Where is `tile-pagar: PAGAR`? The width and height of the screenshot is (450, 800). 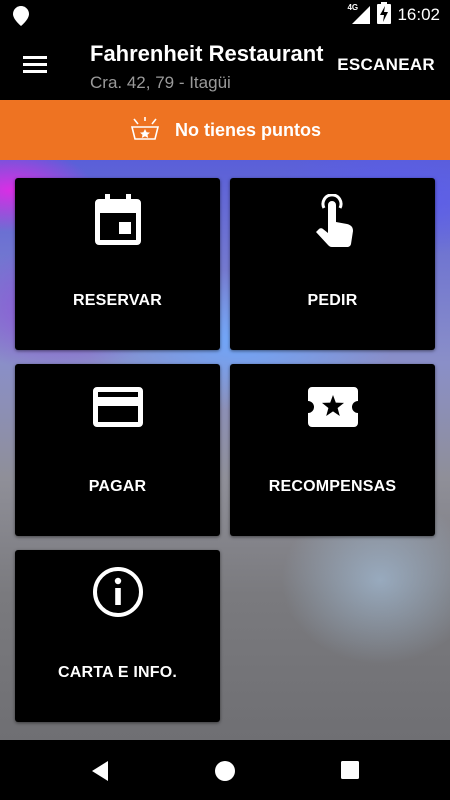 tile-pagar: PAGAR is located at coordinates (117, 450).